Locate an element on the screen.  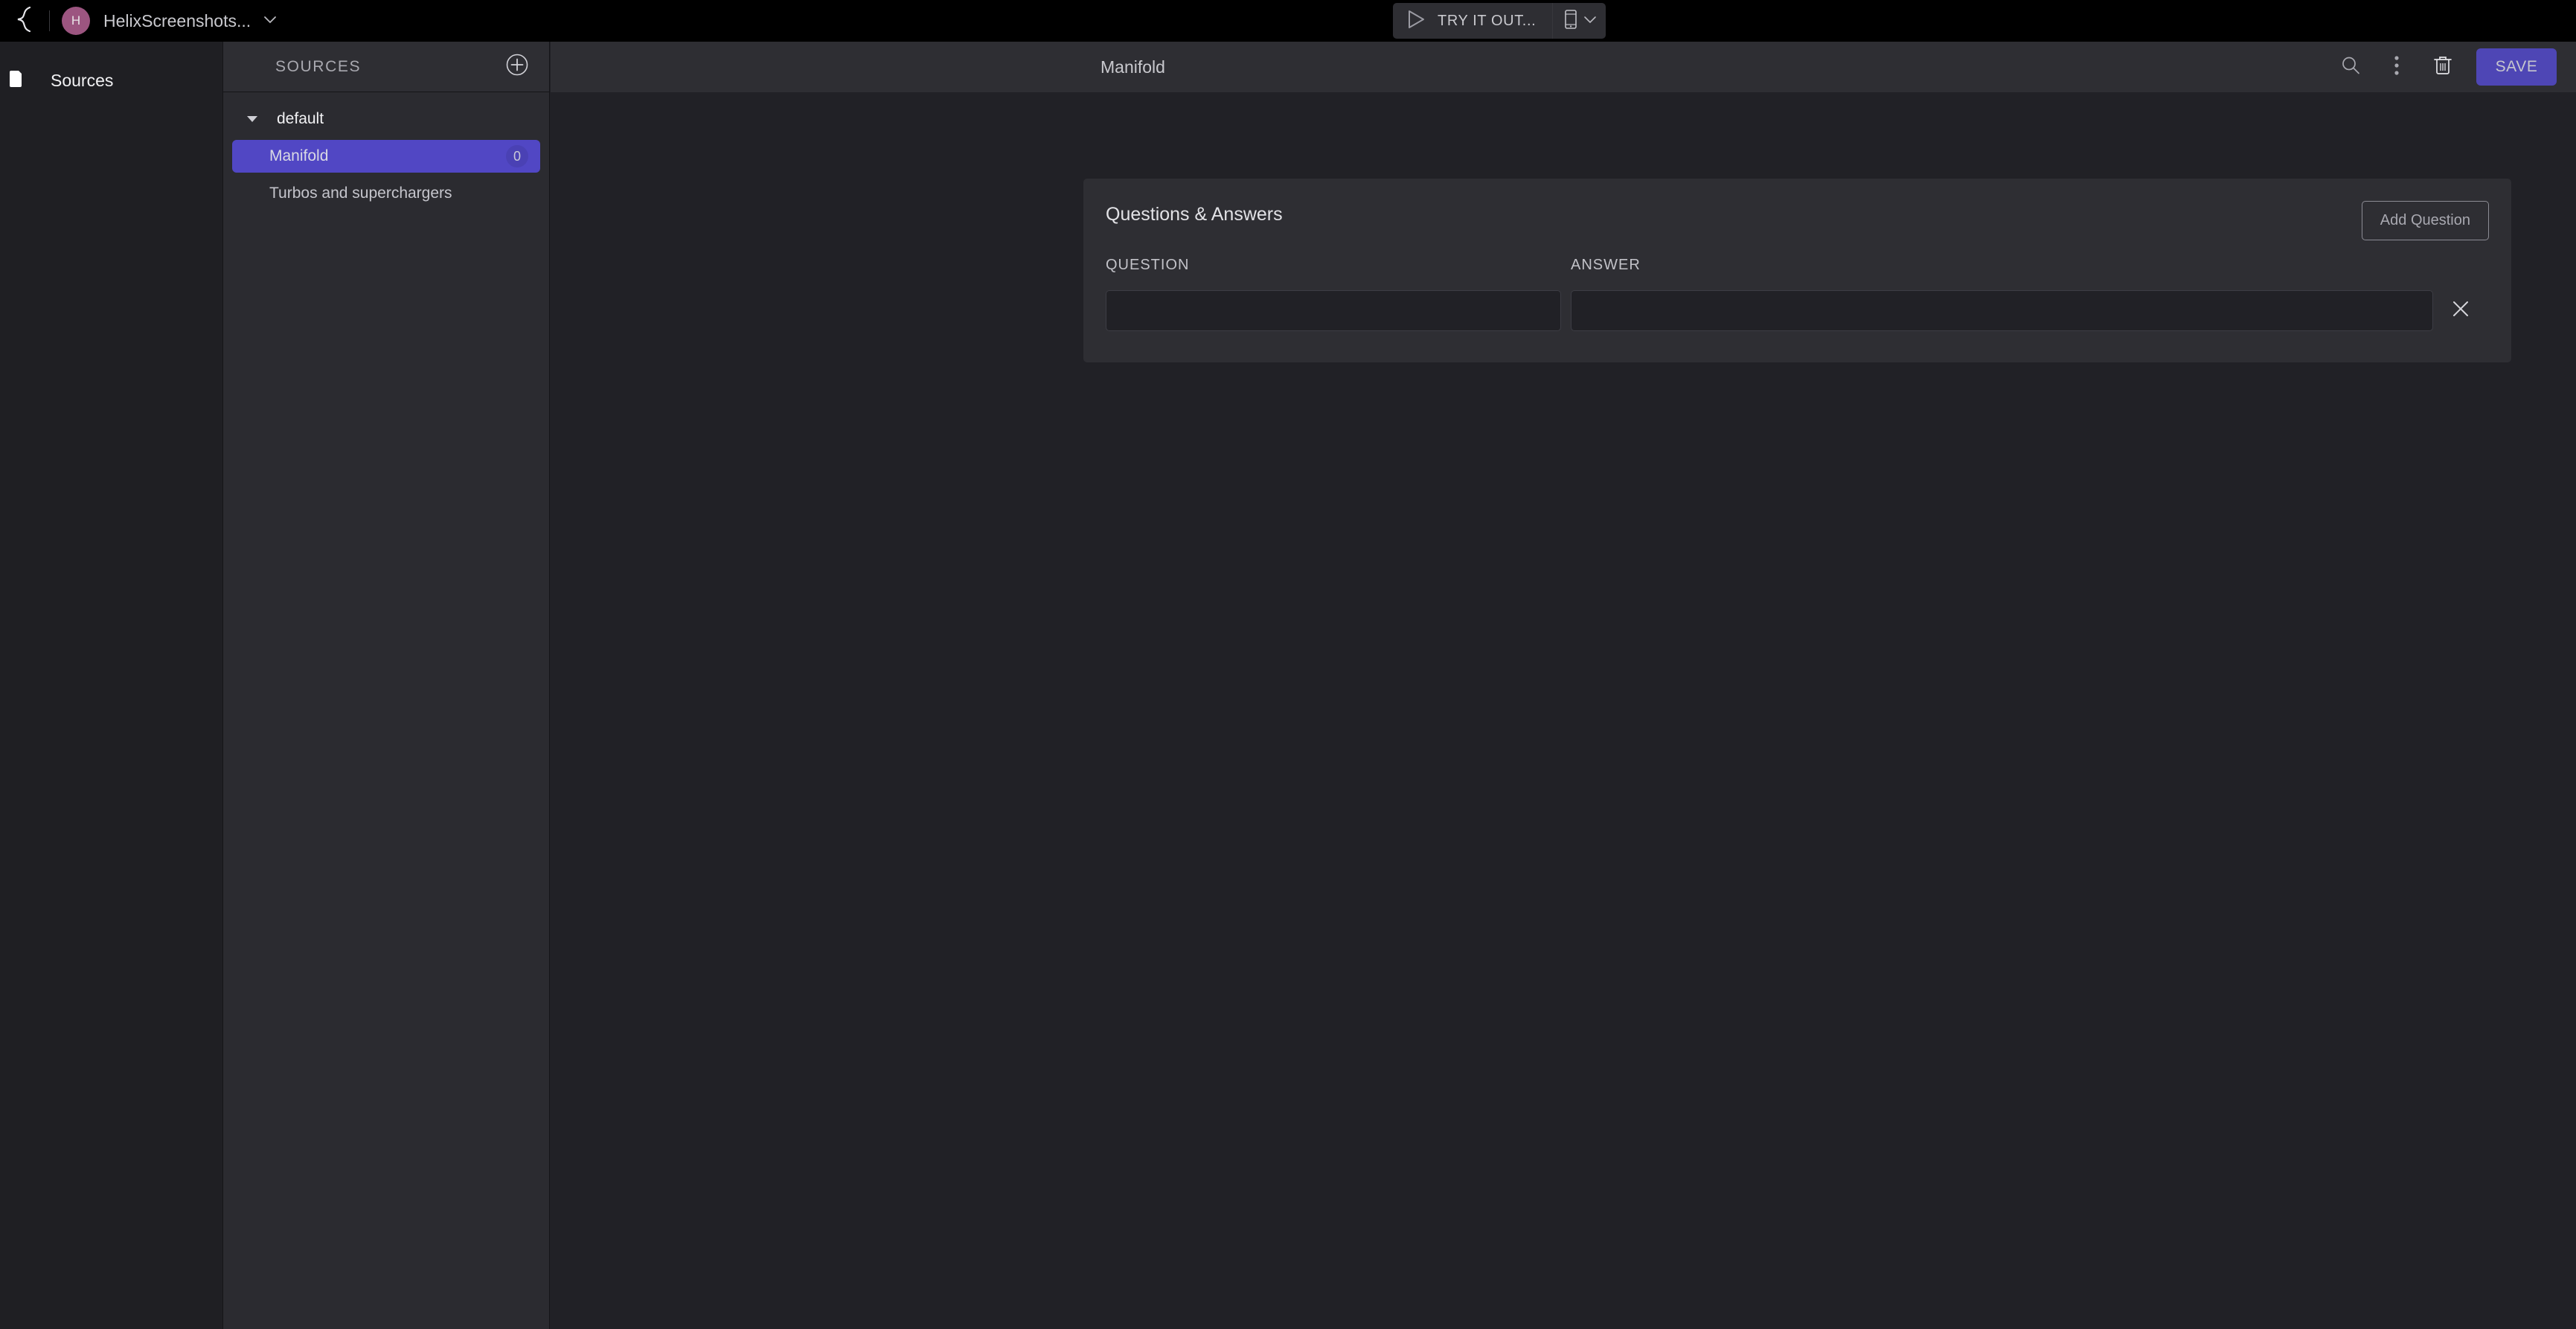
list-item: Manifold 0 is located at coordinates (386, 156).